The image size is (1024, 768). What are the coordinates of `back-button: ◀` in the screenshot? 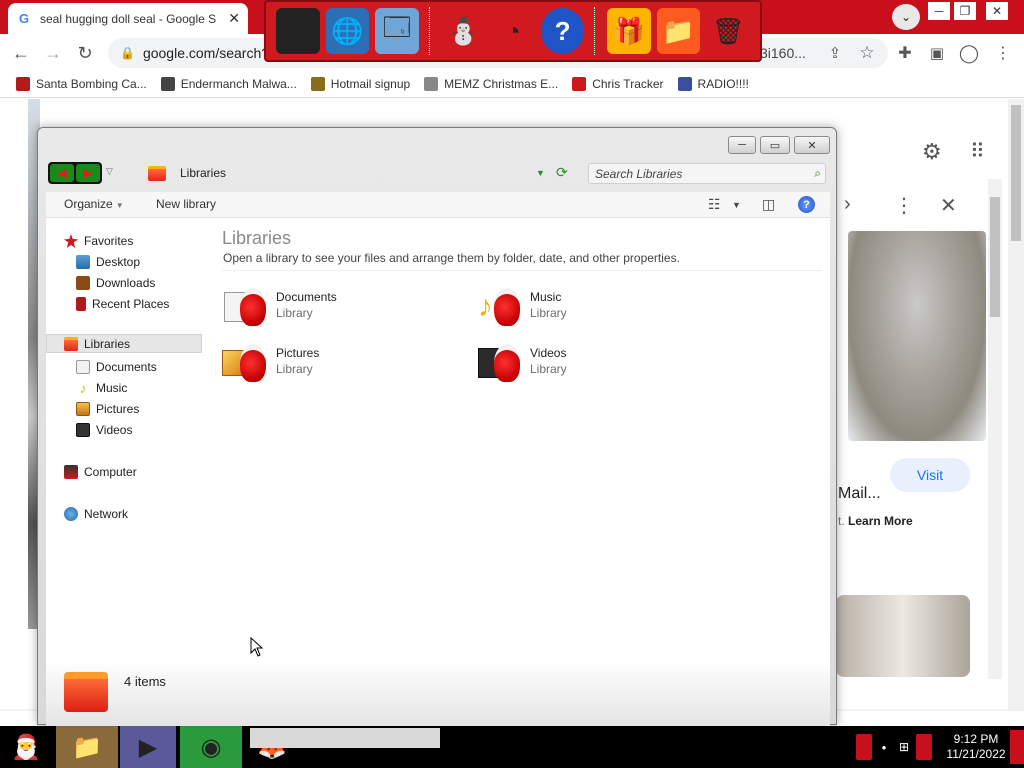 It's located at (62, 173).